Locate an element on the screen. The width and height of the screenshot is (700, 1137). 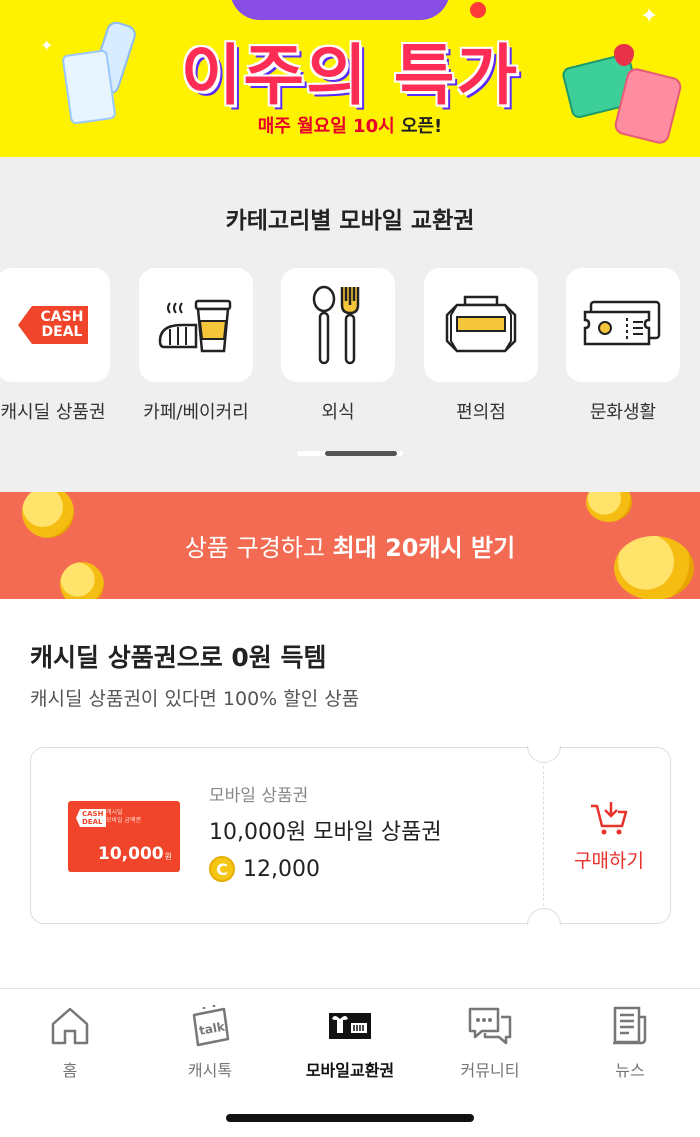
category-label: 외식 is located at coordinates (338, 412).